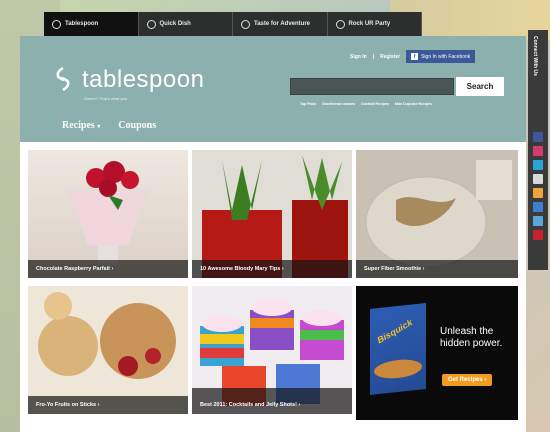 Image resolution: width=550 pixels, height=432 pixels. What do you see at coordinates (240, 269) in the screenshot?
I see `caption-text: 10 Awesome Bloody Mary Tips` at bounding box center [240, 269].